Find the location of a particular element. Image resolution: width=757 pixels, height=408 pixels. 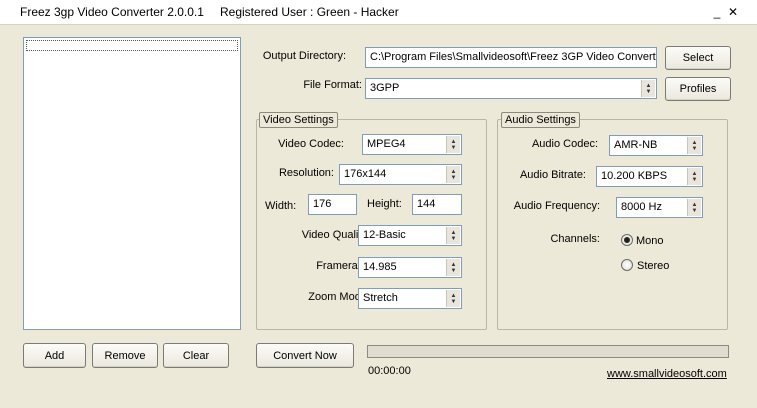

close-icon: ✕ is located at coordinates (733, 12).